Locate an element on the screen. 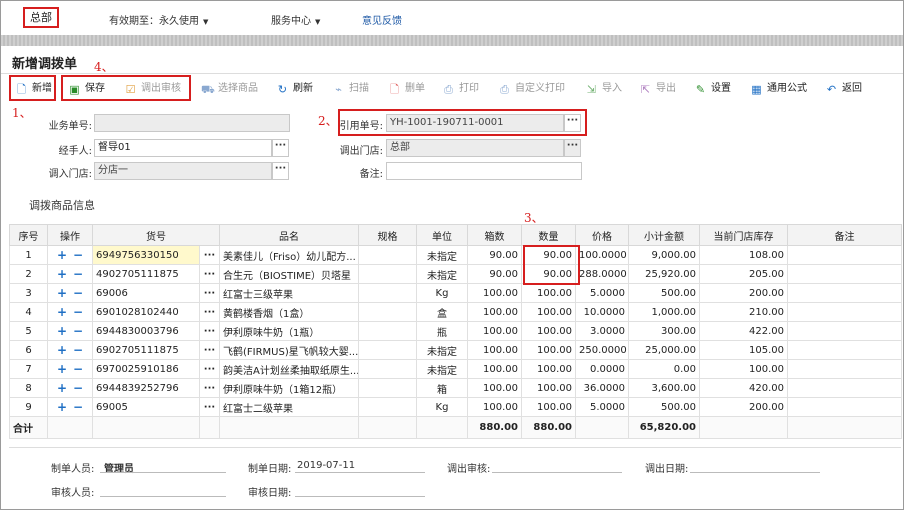 This screenshot has height=510, width=904. in-store-picker-button: ··· is located at coordinates (280, 171).